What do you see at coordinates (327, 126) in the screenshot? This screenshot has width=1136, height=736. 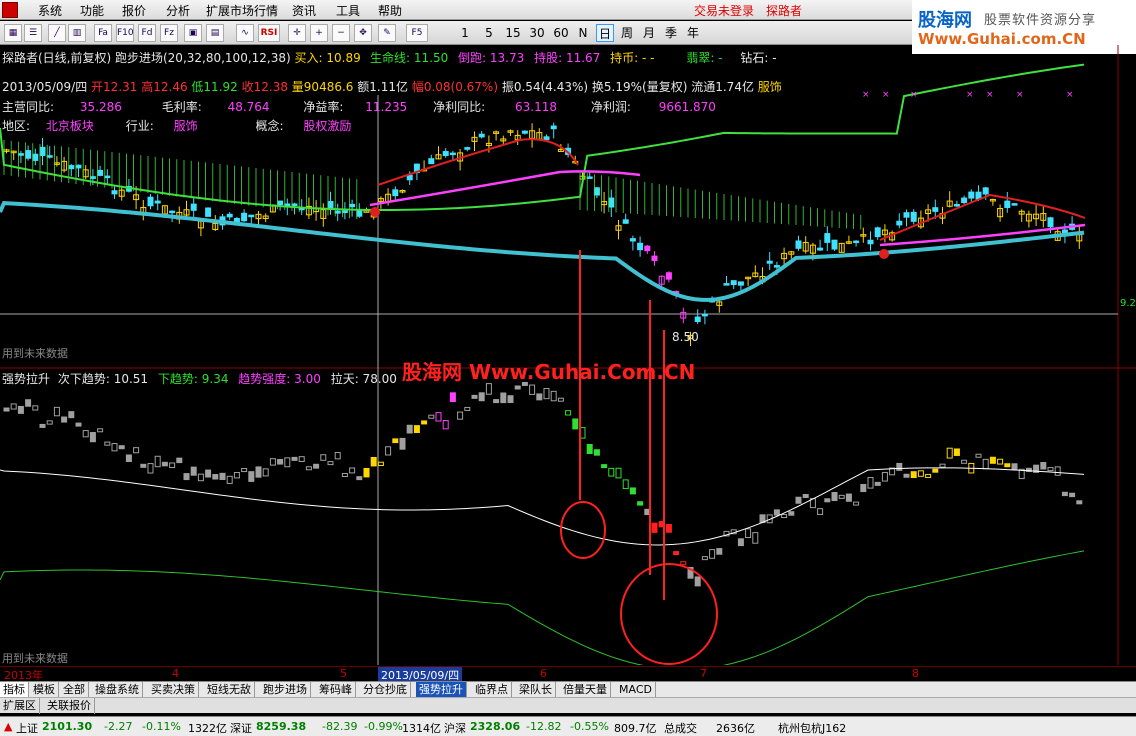 I see `concept-value: 股权激励` at bounding box center [327, 126].